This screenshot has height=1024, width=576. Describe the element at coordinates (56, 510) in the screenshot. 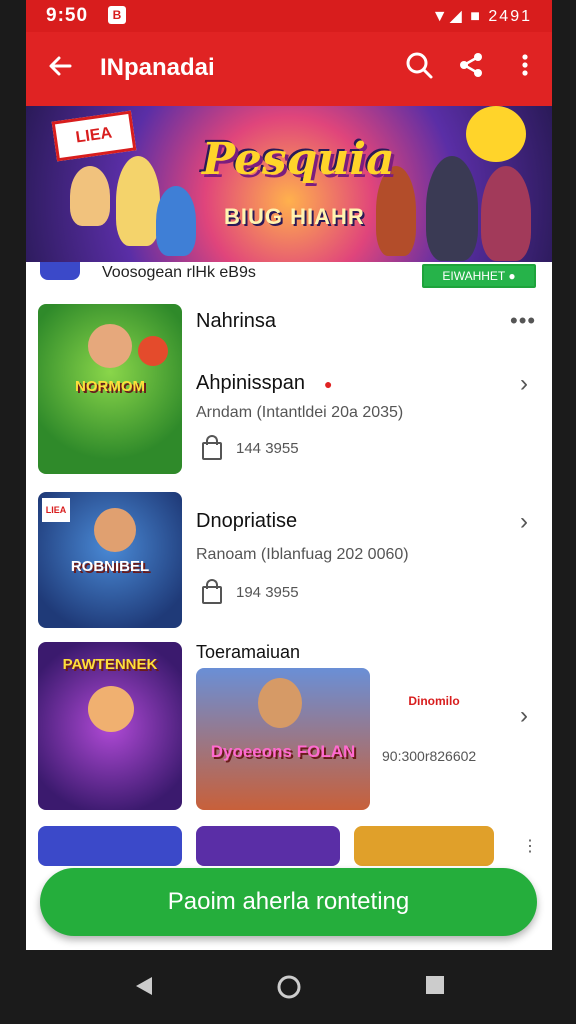

I see `tag-icon: LIEA` at that location.